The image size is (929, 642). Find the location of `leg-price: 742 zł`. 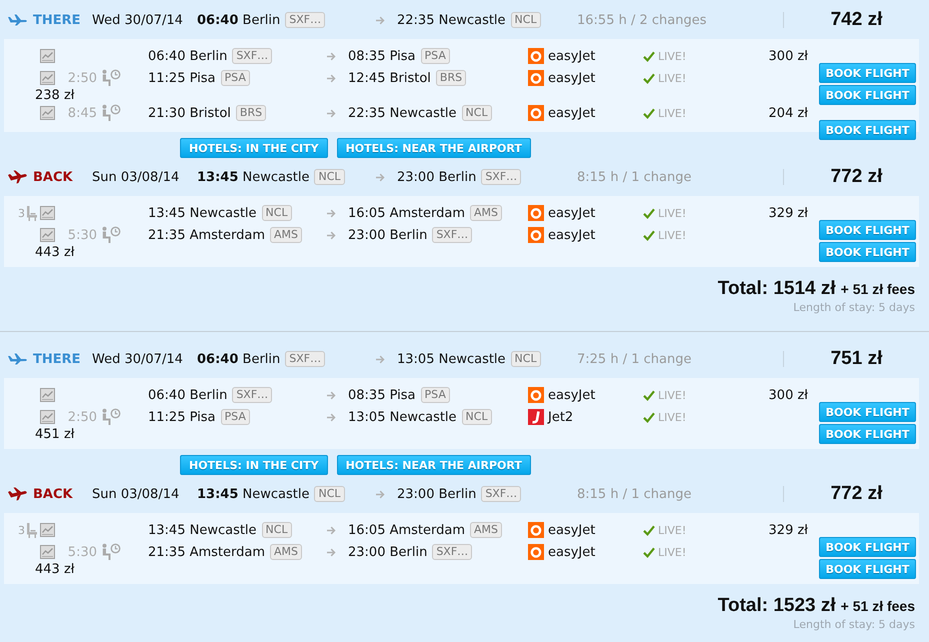

leg-price: 742 zł is located at coordinates (856, 20).